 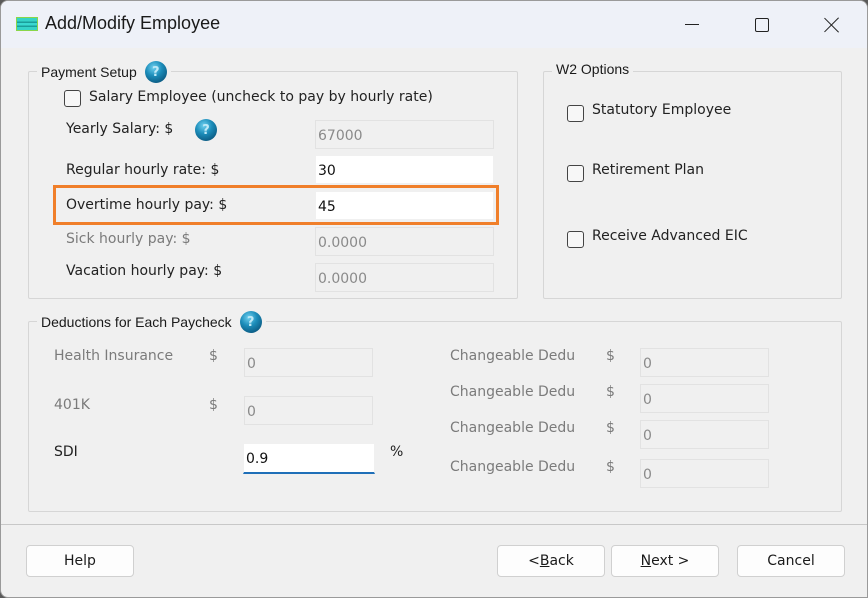 What do you see at coordinates (791, 561) in the screenshot?
I see `cancel-button: Cancel` at bounding box center [791, 561].